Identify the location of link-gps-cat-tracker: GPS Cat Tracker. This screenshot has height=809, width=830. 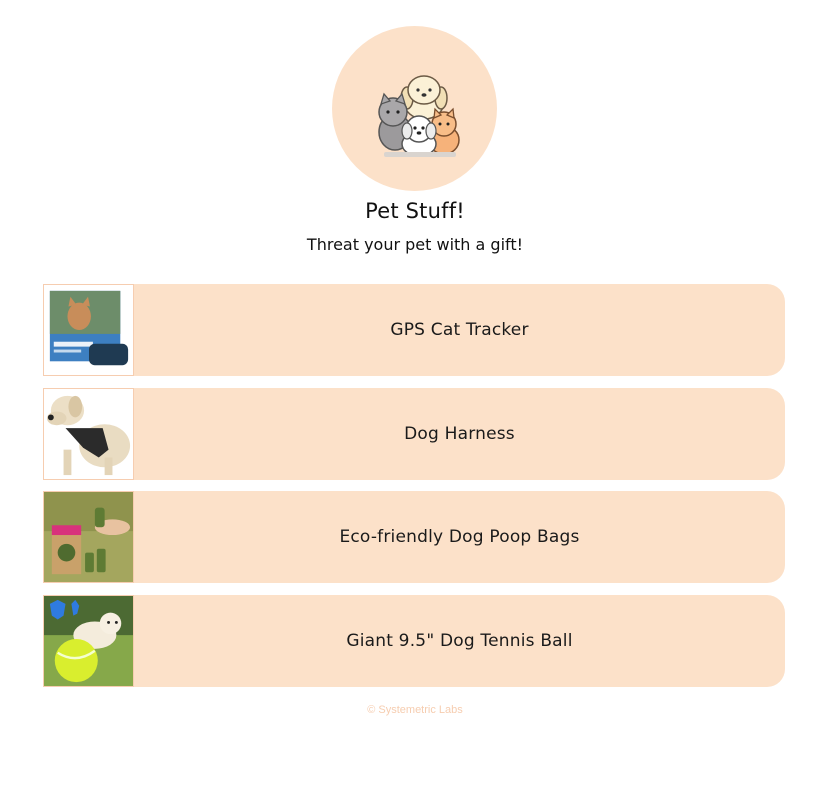
(414, 330).